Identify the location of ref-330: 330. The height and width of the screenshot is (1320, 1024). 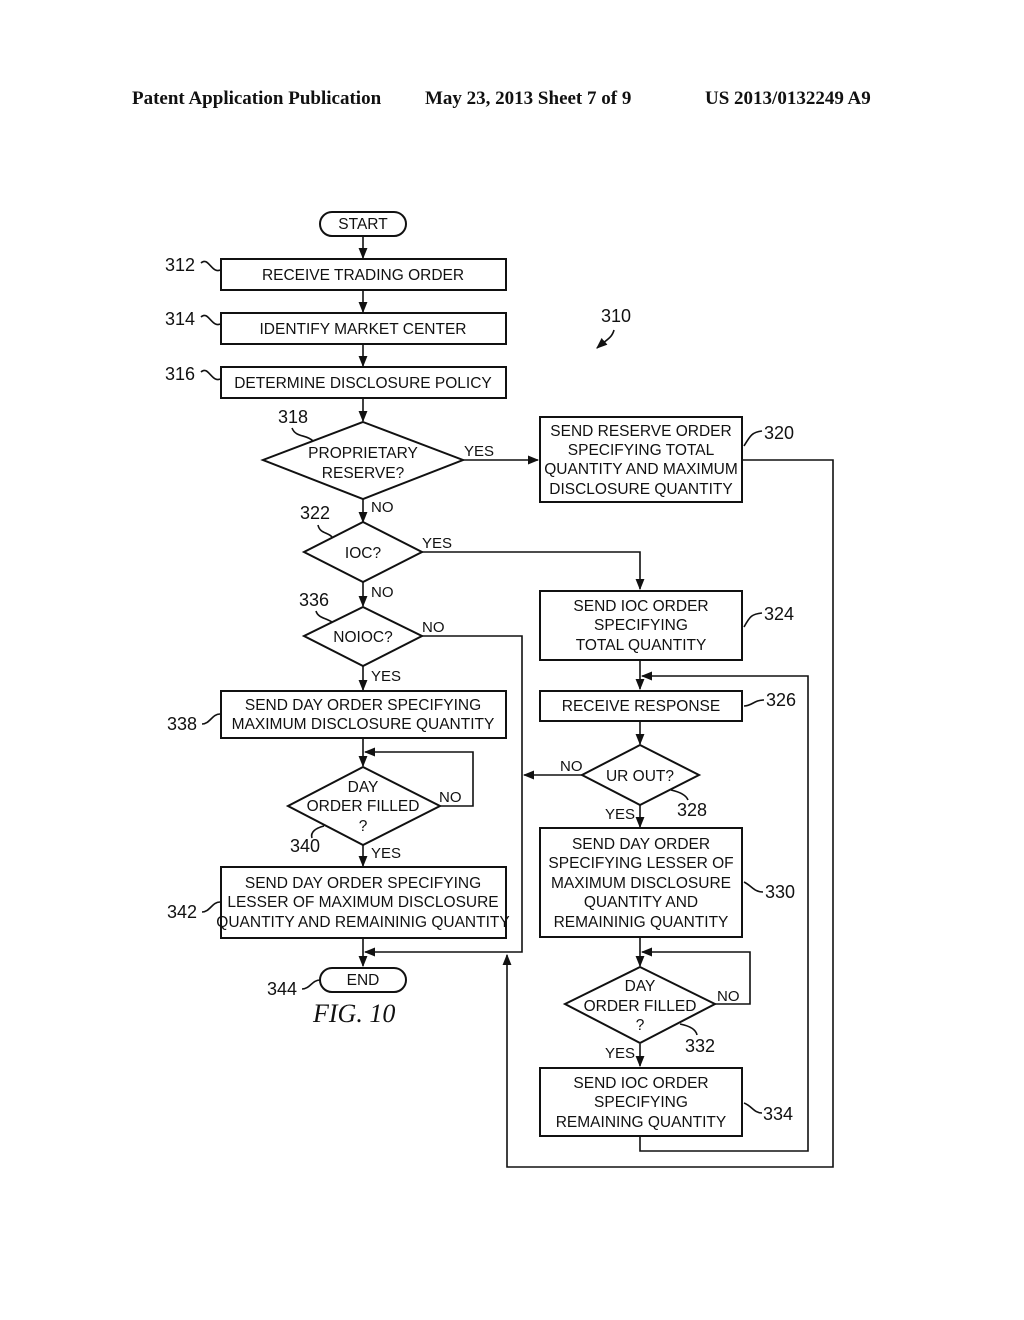
(780, 892).